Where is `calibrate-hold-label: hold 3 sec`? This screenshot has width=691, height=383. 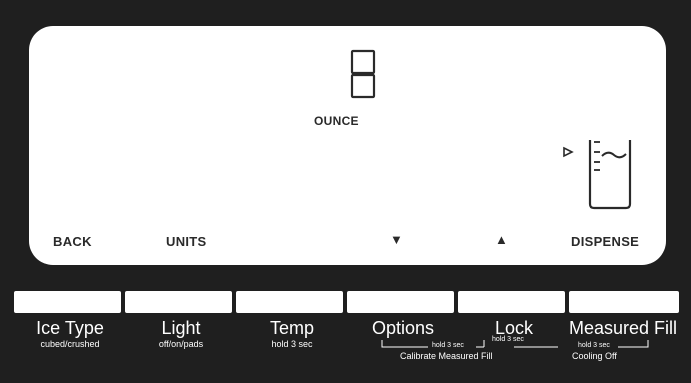 calibrate-hold-label: hold 3 sec is located at coordinates (448, 345).